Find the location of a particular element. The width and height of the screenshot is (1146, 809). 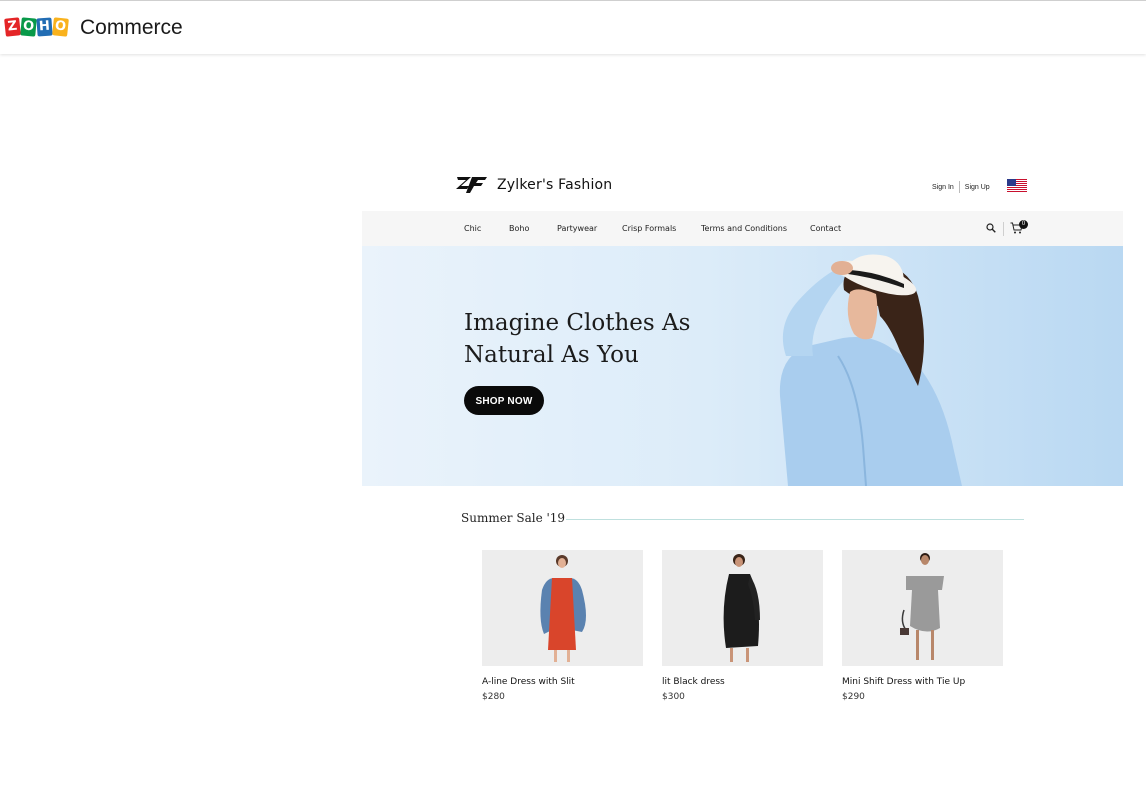

product-name: lit Black dress is located at coordinates (742, 682).